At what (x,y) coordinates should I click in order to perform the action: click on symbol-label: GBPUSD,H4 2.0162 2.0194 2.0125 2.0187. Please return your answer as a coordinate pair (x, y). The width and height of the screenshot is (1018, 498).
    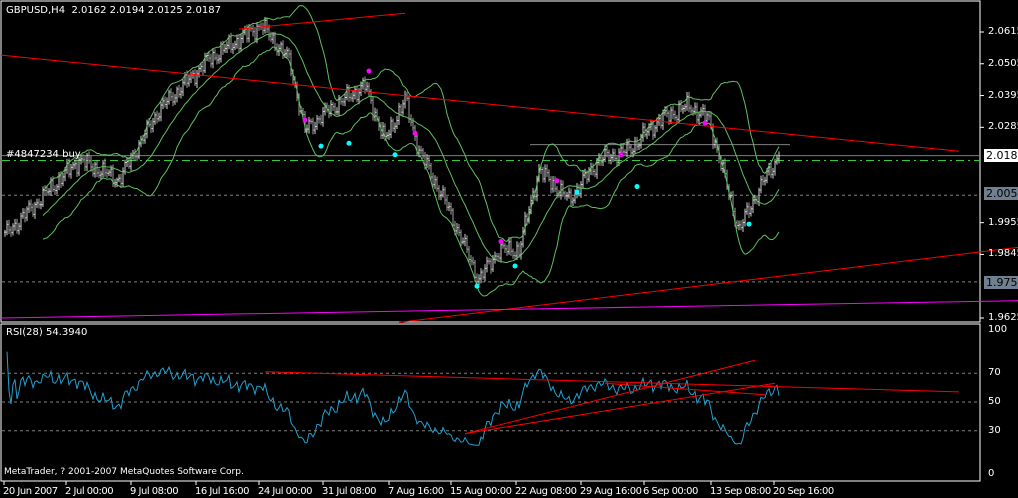
    Looking at the image, I should click on (113, 10).